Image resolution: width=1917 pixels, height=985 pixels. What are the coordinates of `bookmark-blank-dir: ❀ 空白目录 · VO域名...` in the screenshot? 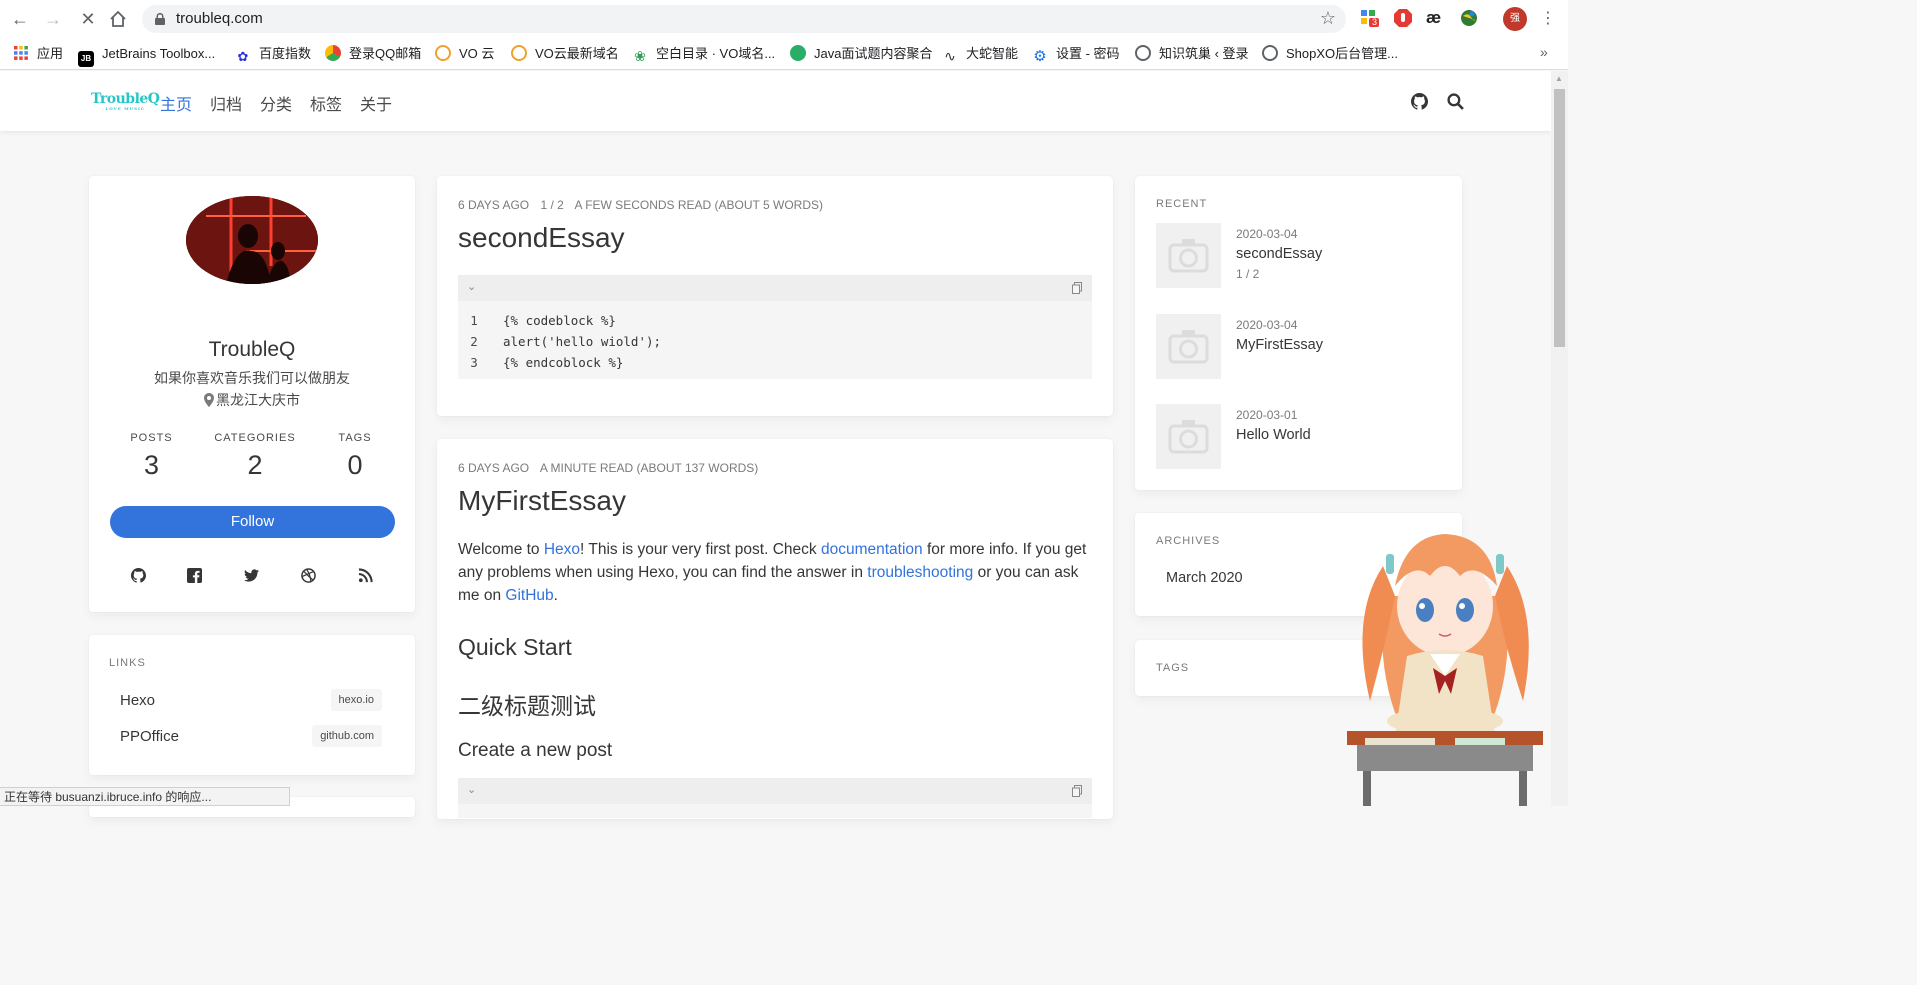 It's located at (703, 54).